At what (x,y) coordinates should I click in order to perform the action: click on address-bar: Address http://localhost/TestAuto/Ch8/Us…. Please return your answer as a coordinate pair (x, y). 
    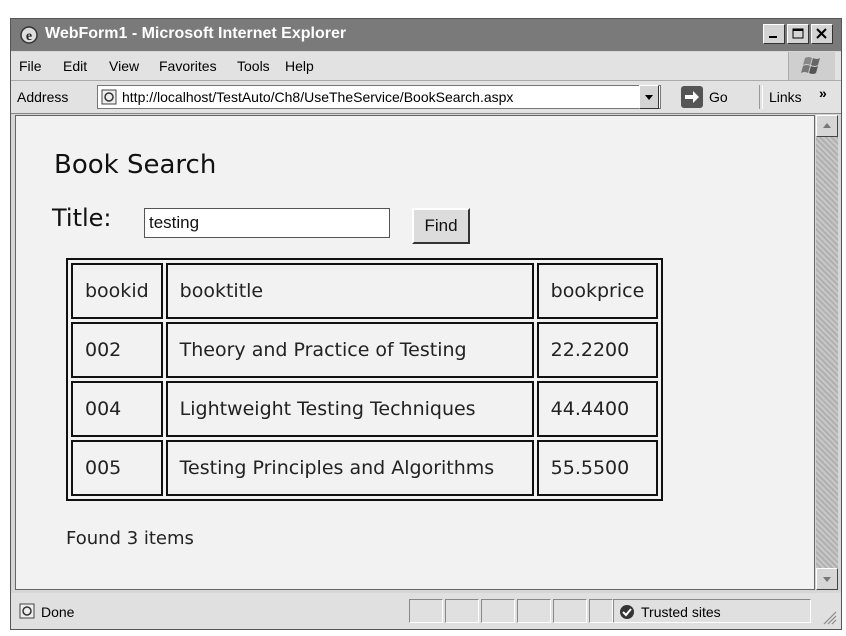
    Looking at the image, I should click on (426, 97).